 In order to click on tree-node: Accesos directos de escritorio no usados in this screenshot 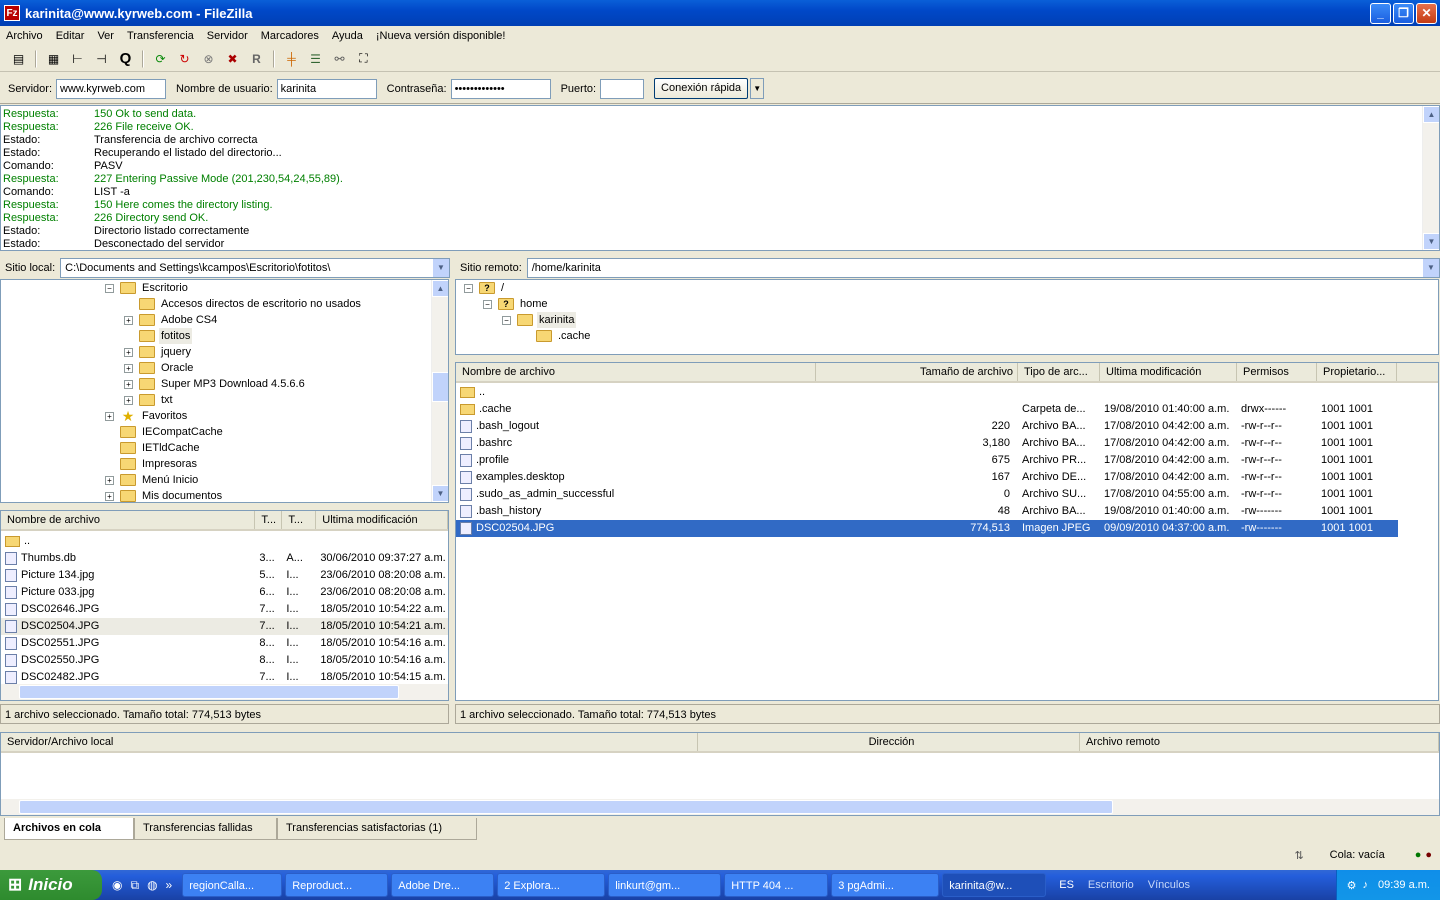, I will do `click(243, 304)`.